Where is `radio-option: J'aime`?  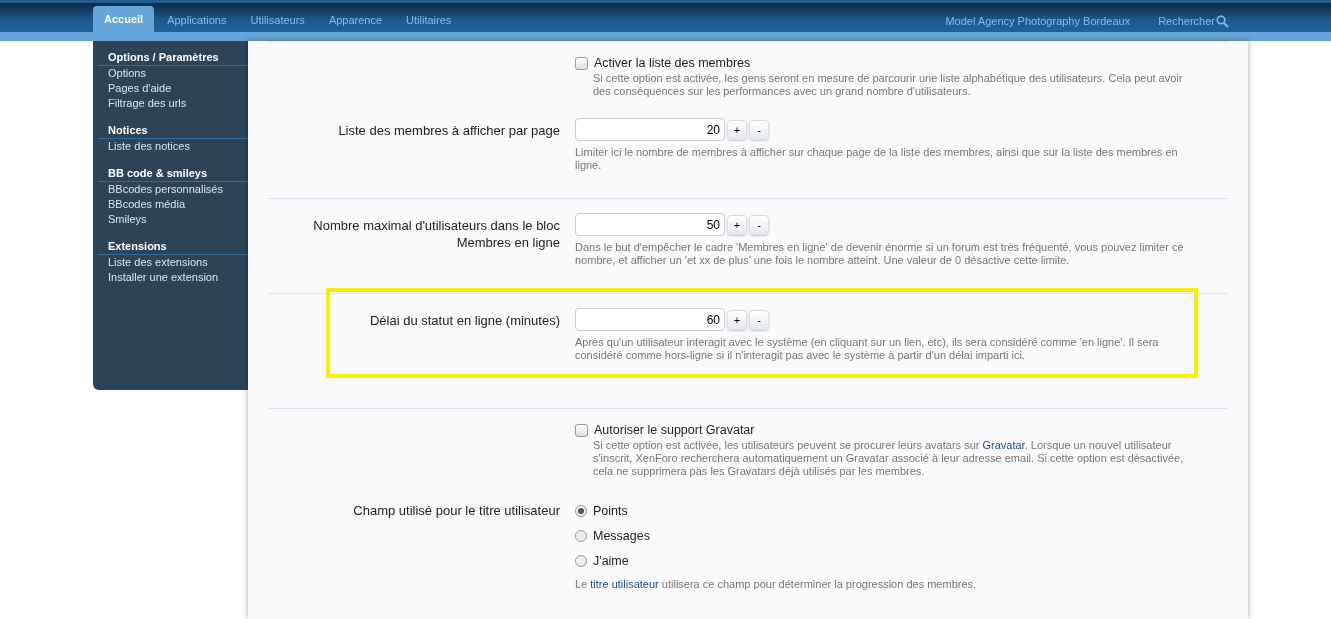
radio-option: J'aime is located at coordinates (885, 560).